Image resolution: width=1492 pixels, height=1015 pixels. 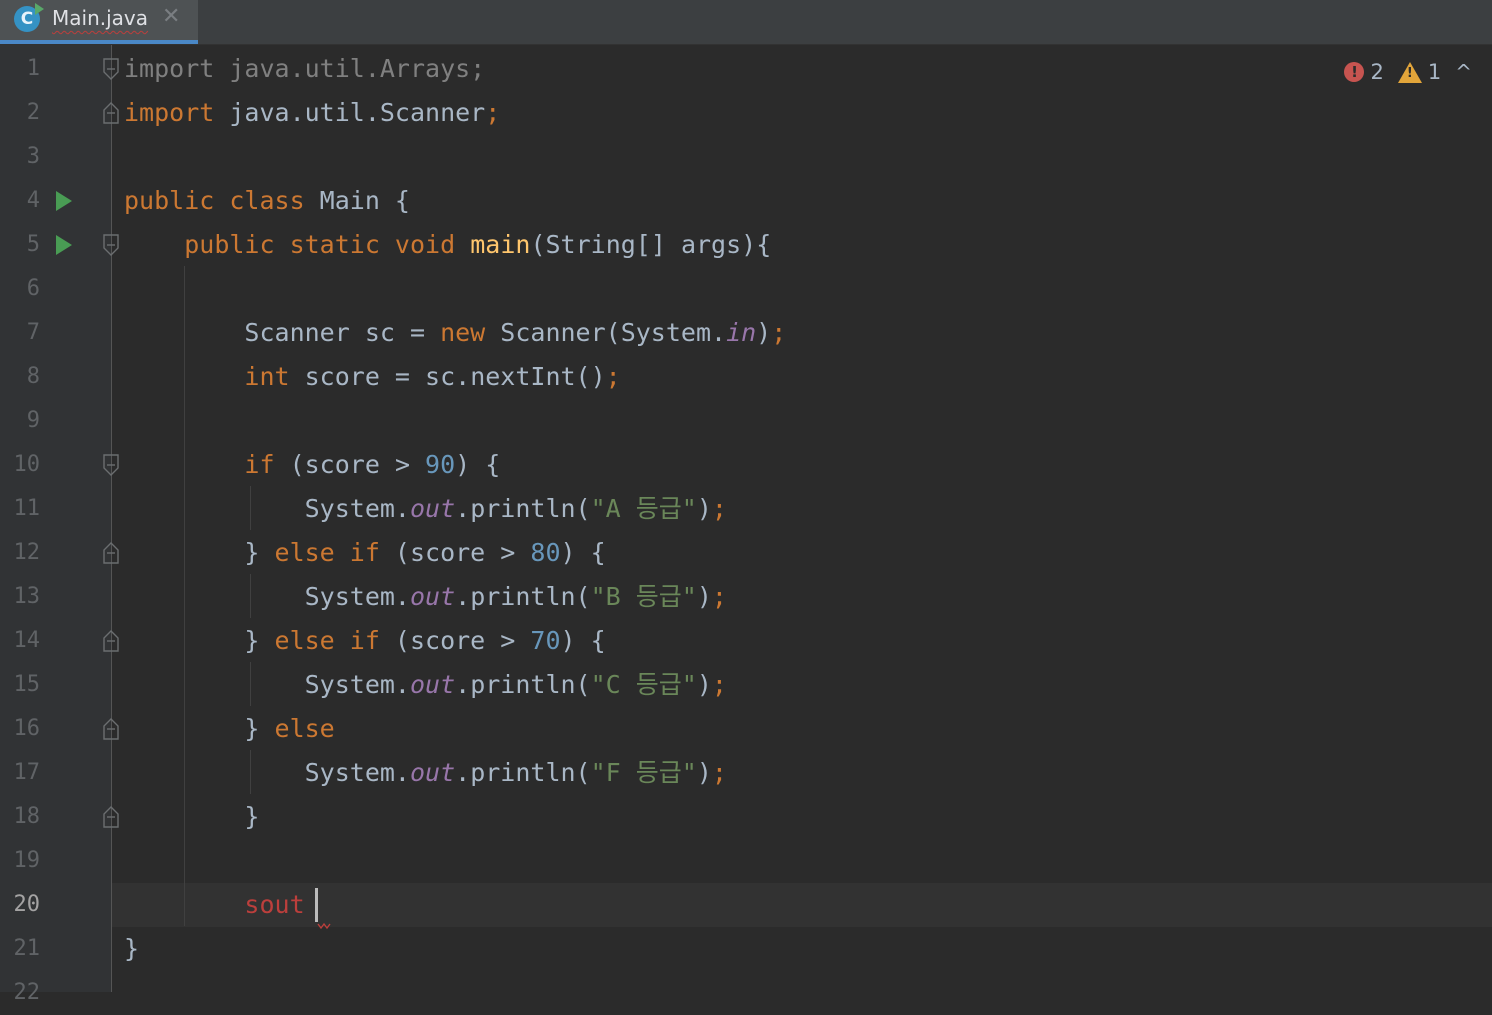 I want to click on warning-icon-glyph: !, so click(x=1409, y=73).